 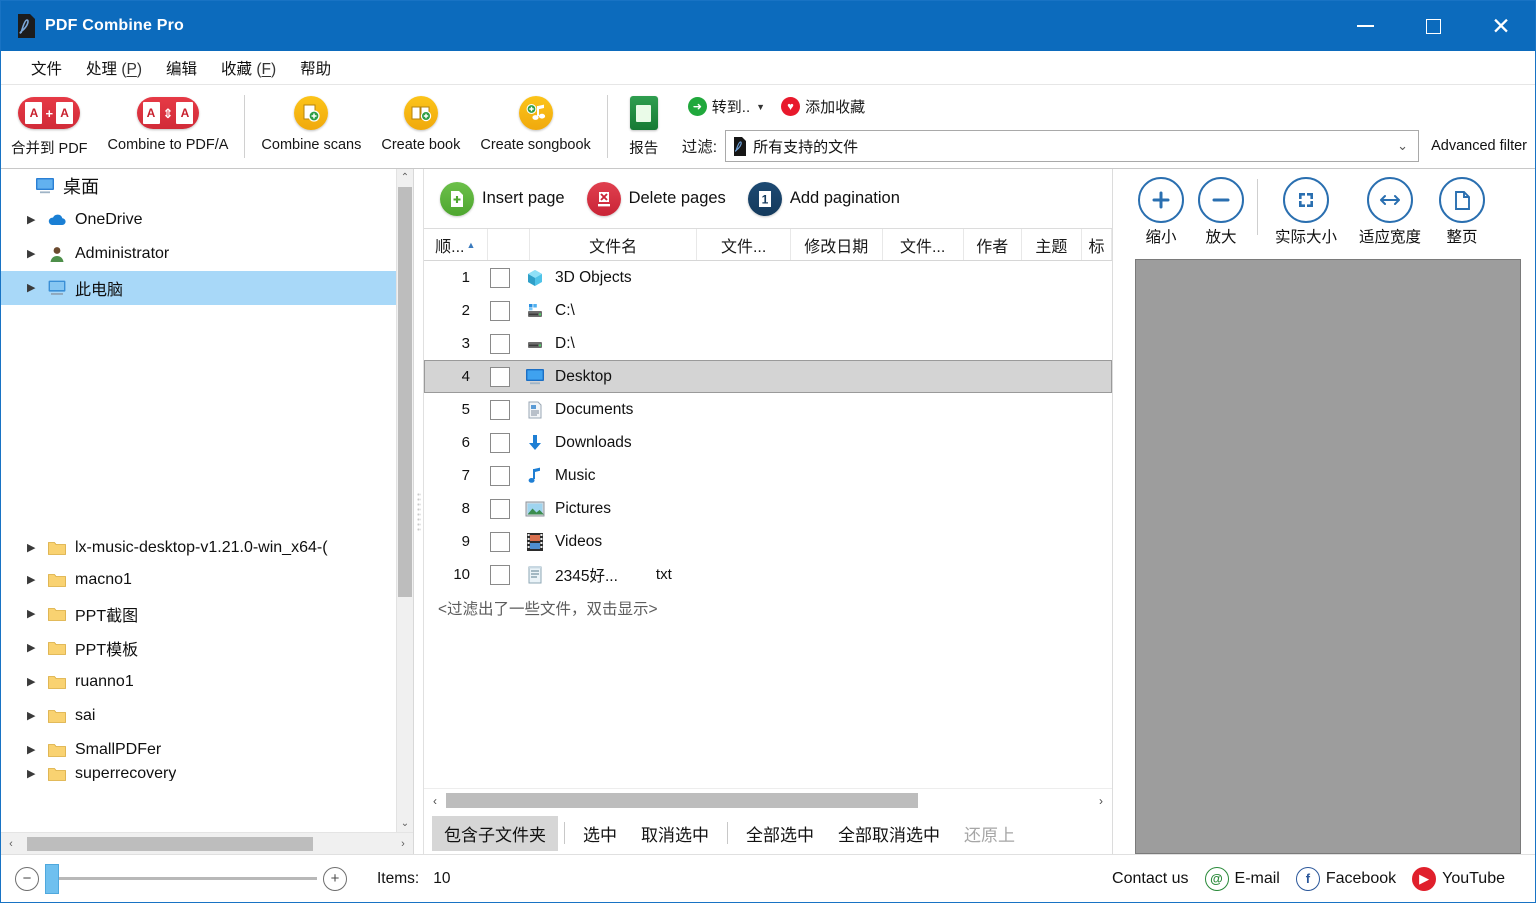 I want to click on menu-edit: 编辑, so click(x=181, y=68).